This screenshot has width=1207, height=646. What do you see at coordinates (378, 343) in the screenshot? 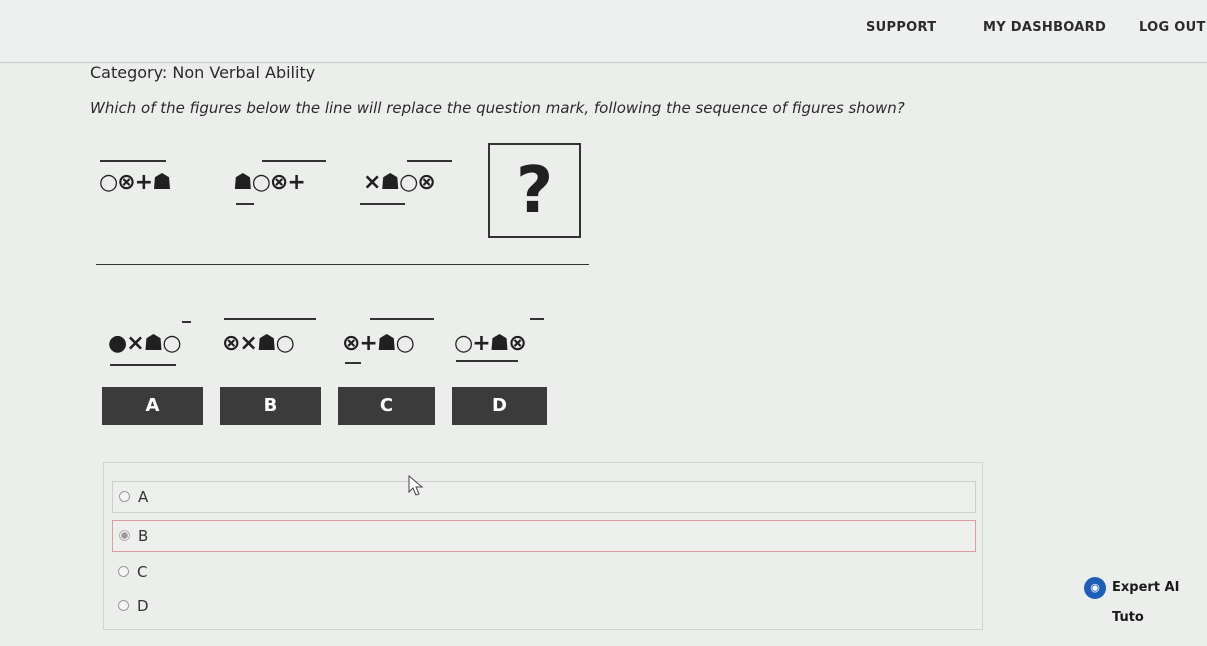
I see `answer-figure-c: ⊗+☗○` at bounding box center [378, 343].